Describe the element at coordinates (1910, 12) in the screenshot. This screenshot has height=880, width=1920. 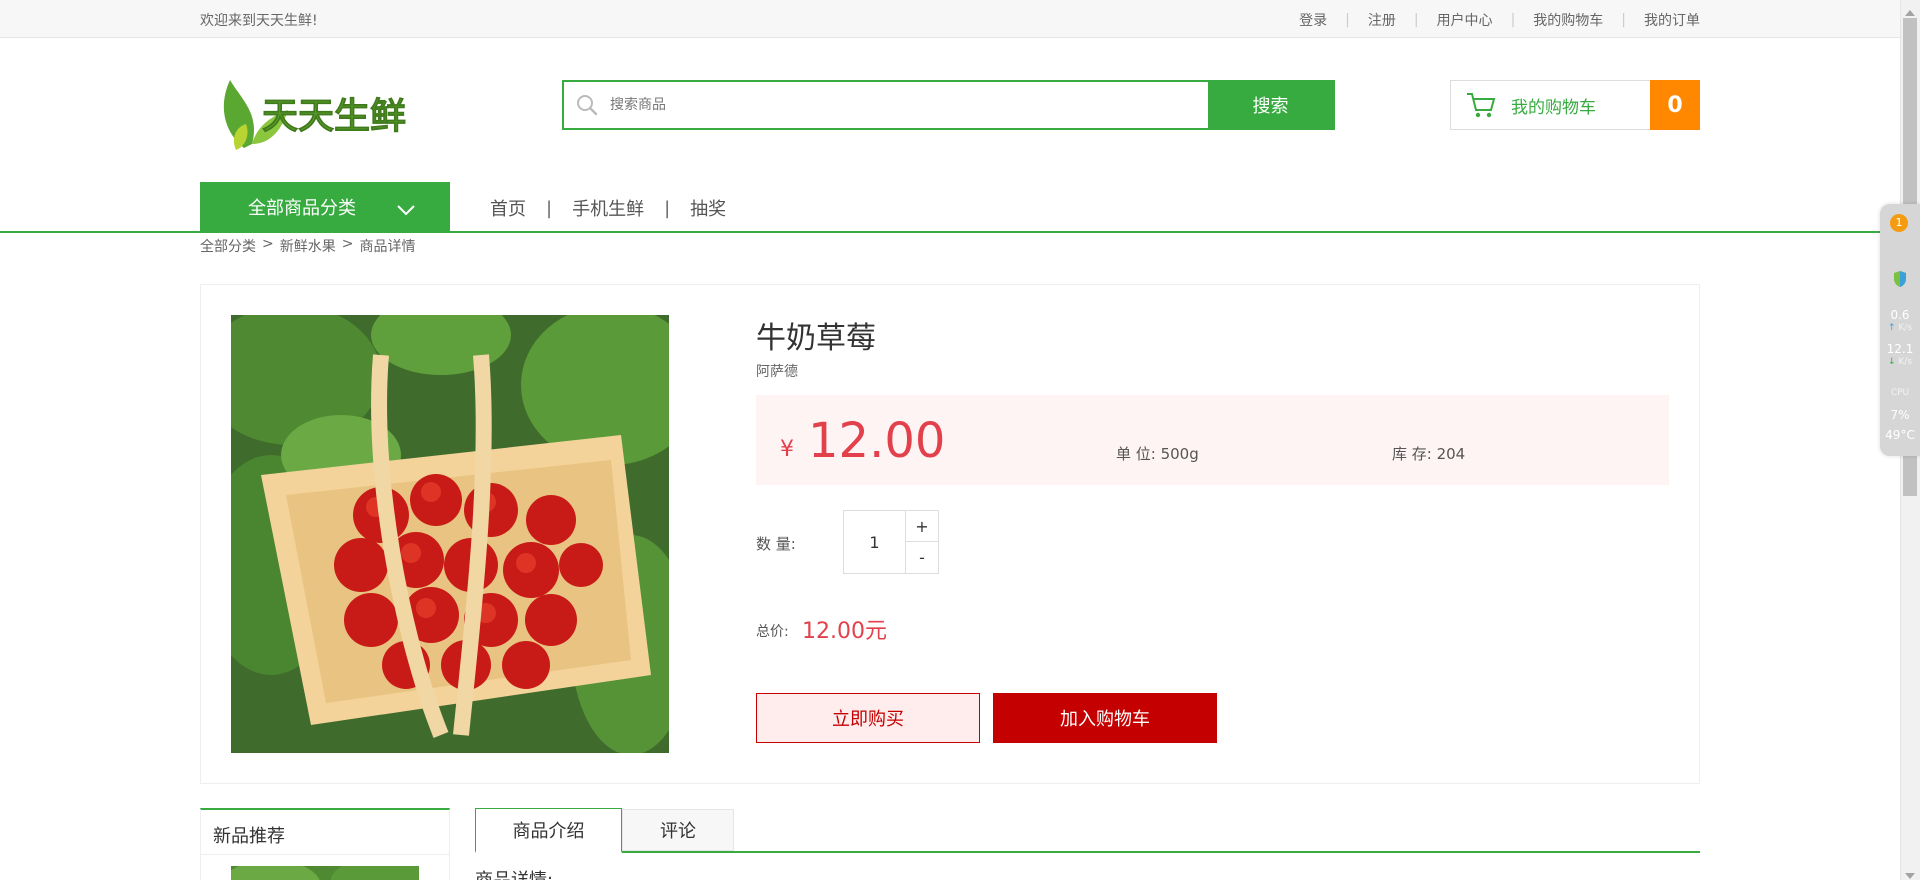
I see `scroll-up-arrow-icon` at that location.